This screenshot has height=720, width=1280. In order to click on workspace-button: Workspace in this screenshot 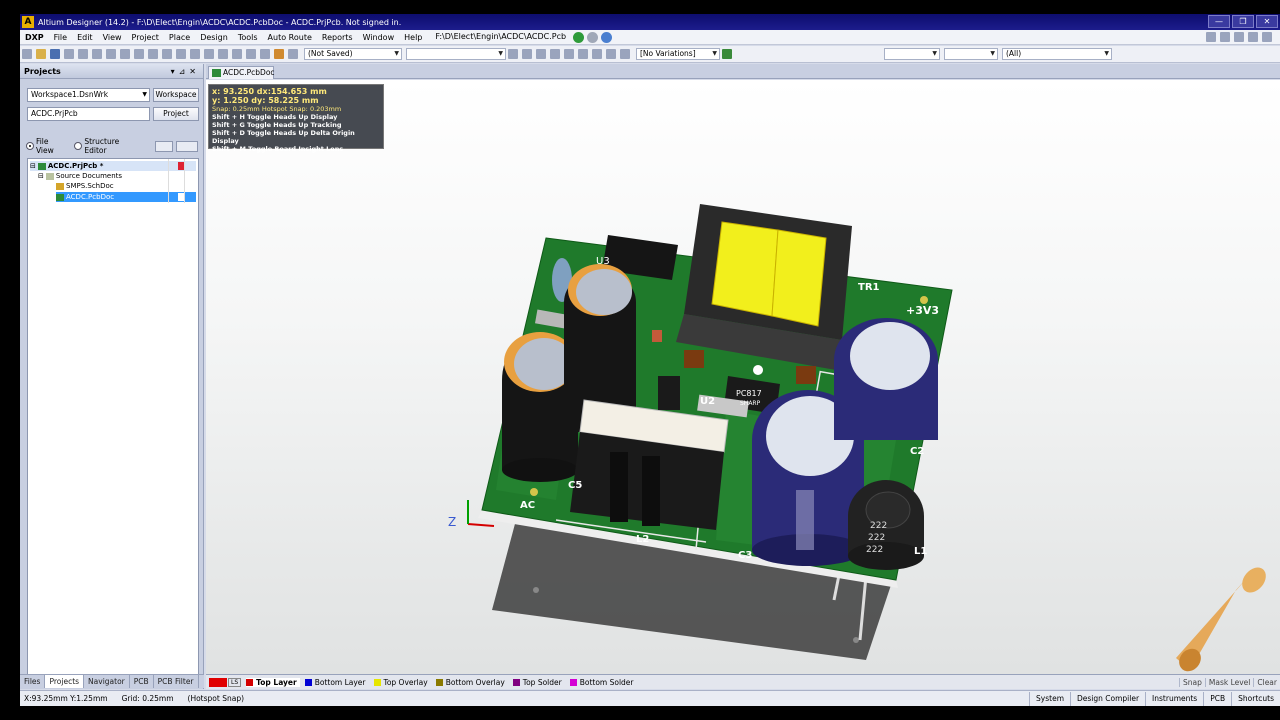, I will do `click(176, 95)`.